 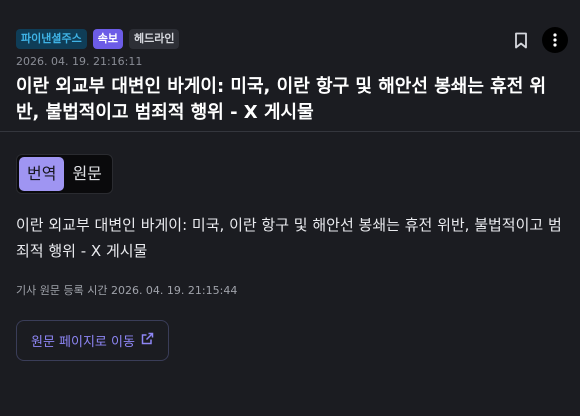 I want to click on translation-tab: 번역, so click(x=42, y=174).